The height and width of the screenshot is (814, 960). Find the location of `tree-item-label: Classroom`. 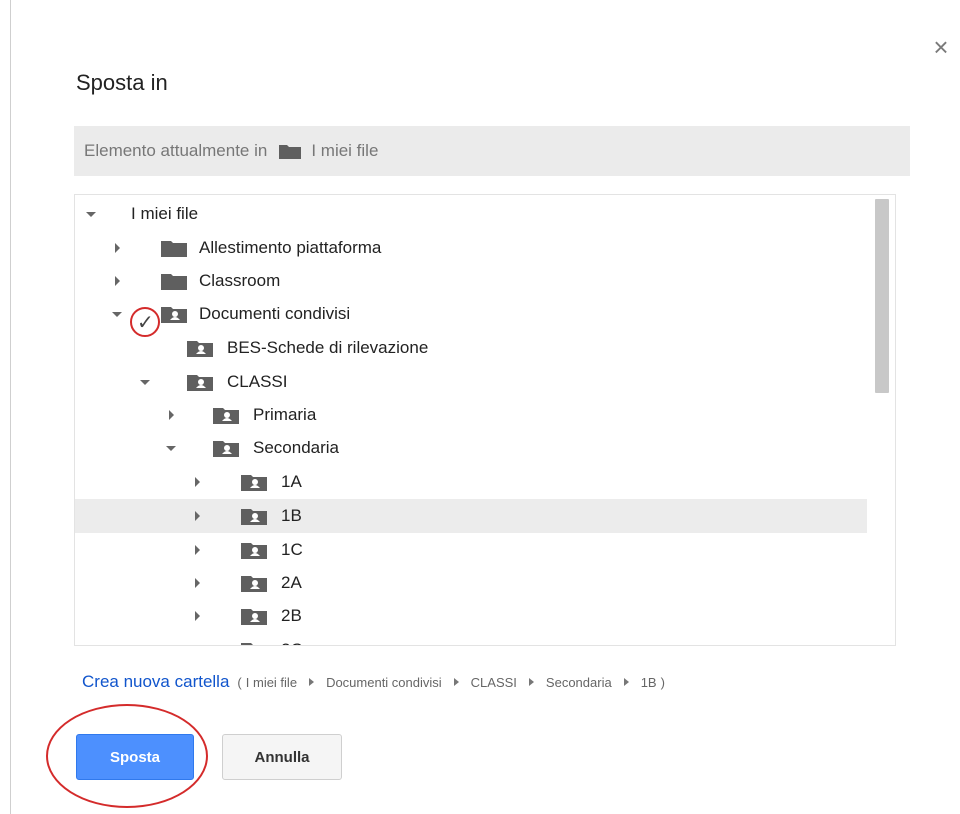

tree-item-label: Classroom is located at coordinates (240, 280).